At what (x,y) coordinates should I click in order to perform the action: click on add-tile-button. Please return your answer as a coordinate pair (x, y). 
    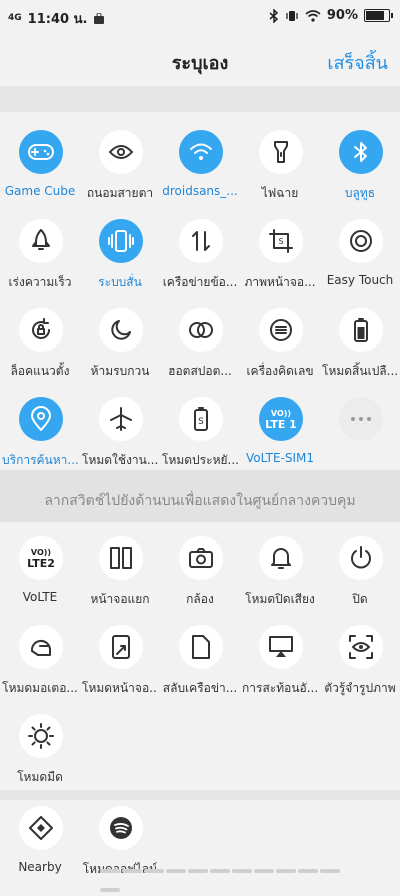
    Looking at the image, I should click on (360, 431).